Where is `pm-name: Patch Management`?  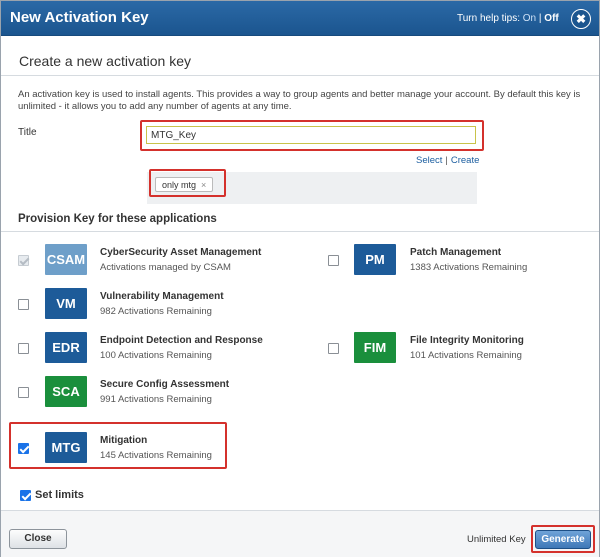
pm-name: Patch Management is located at coordinates (456, 252).